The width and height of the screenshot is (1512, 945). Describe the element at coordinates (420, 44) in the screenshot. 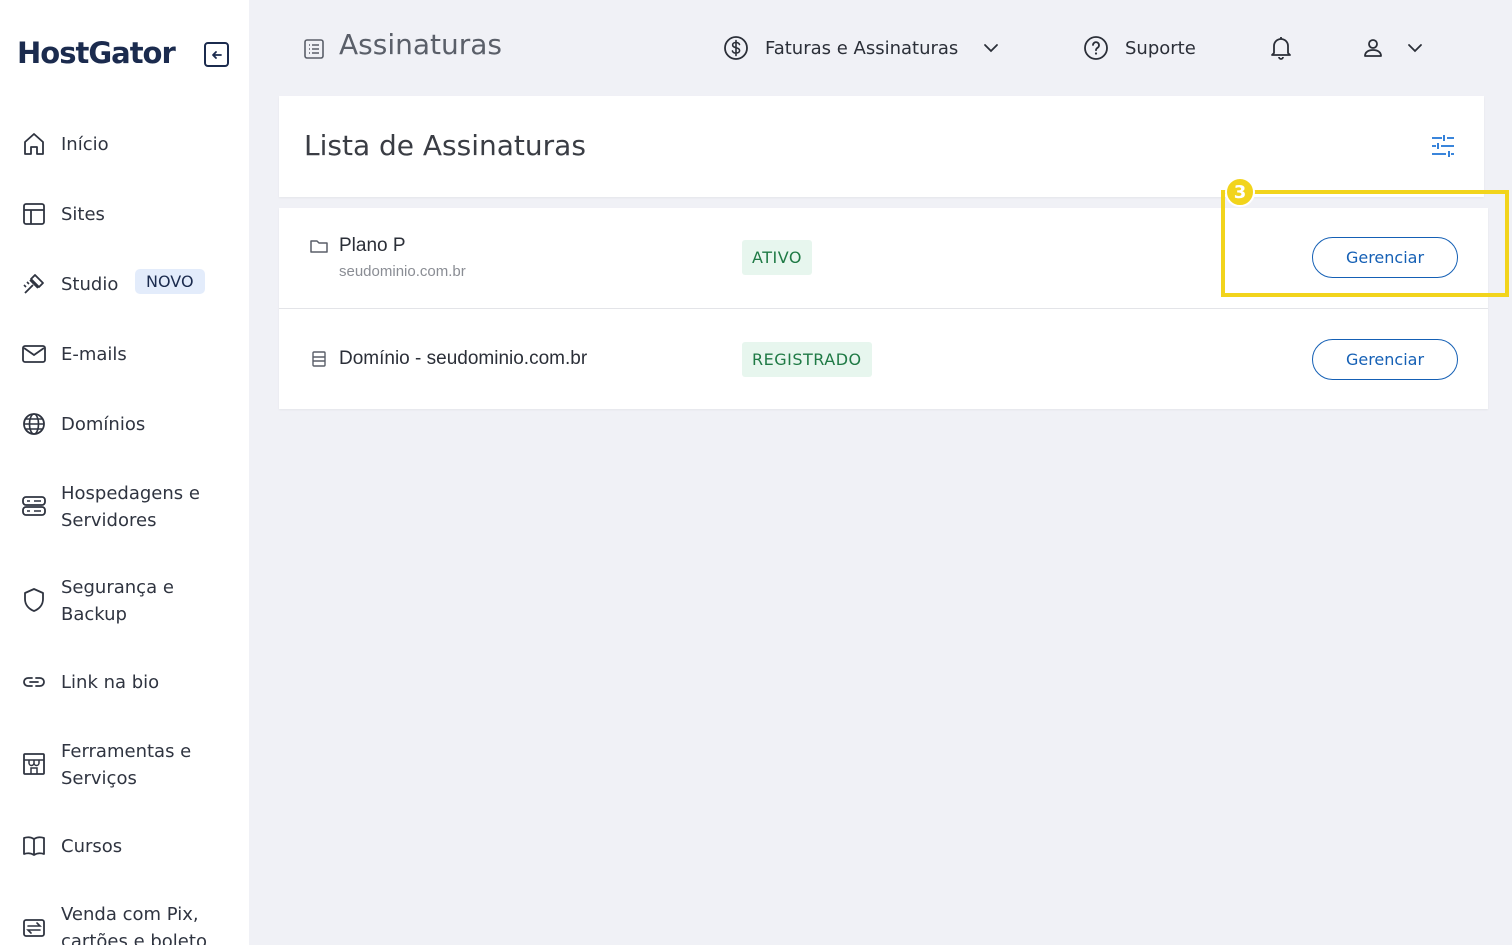

I see `page-title: Assinaturas` at that location.